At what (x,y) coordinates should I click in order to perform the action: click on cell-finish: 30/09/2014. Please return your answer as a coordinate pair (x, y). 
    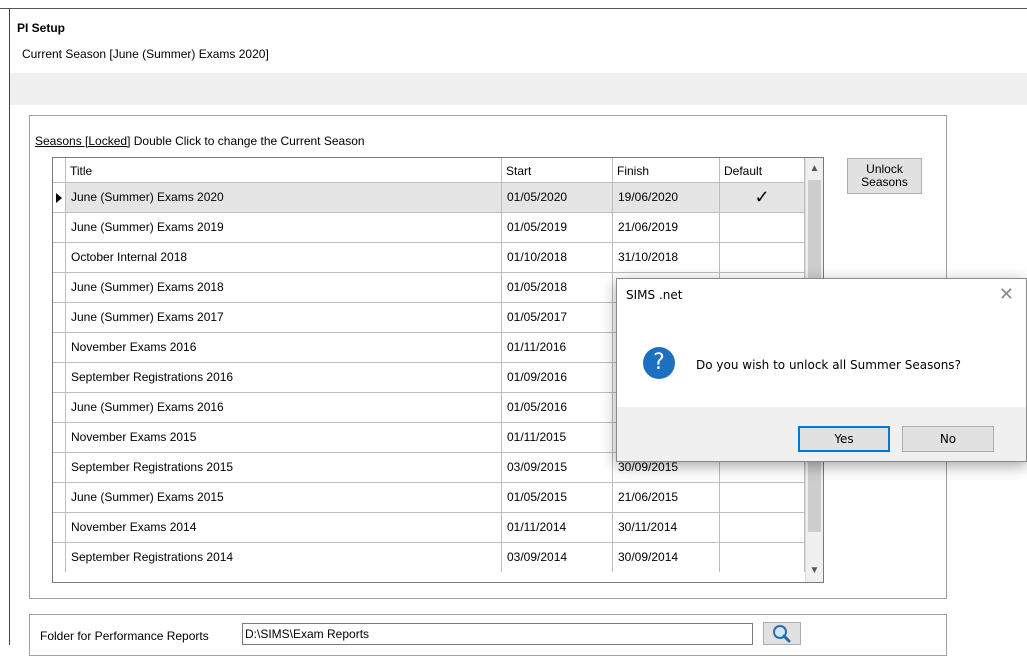
    Looking at the image, I should click on (666, 557).